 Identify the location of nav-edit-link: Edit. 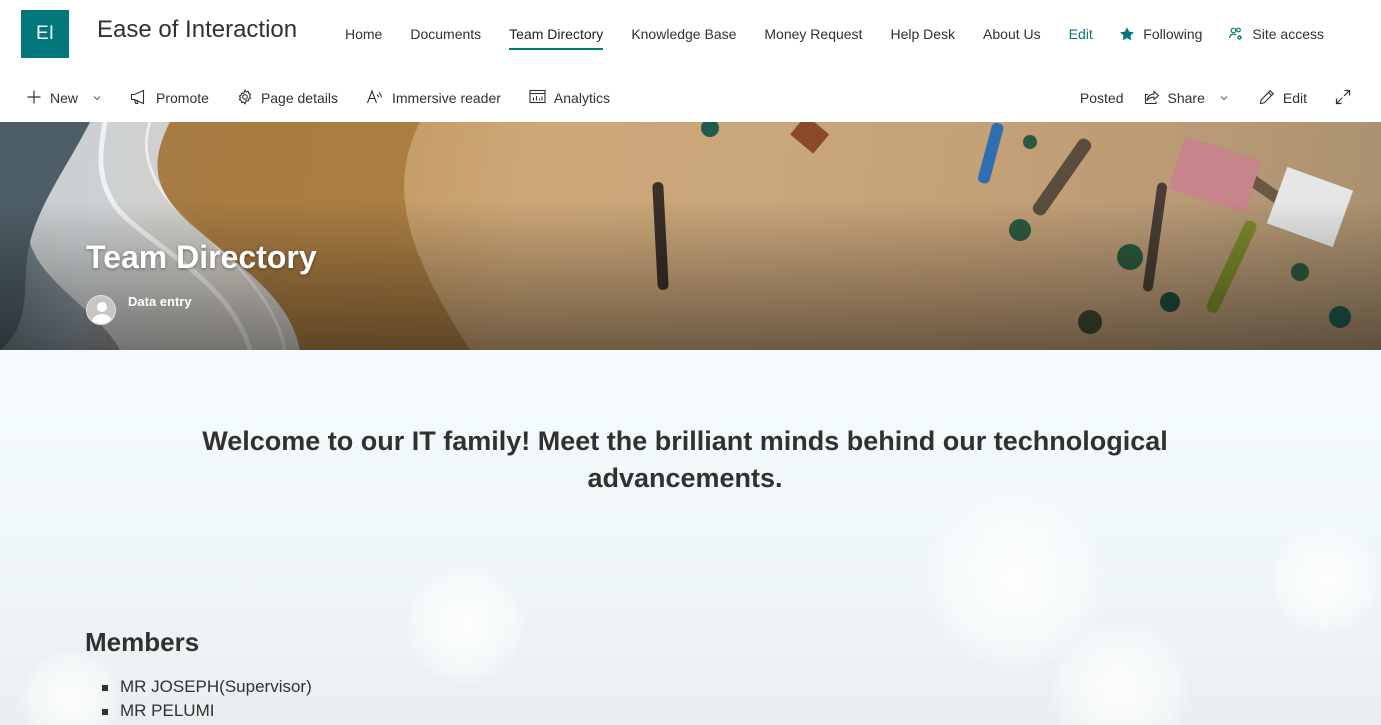
(1081, 34).